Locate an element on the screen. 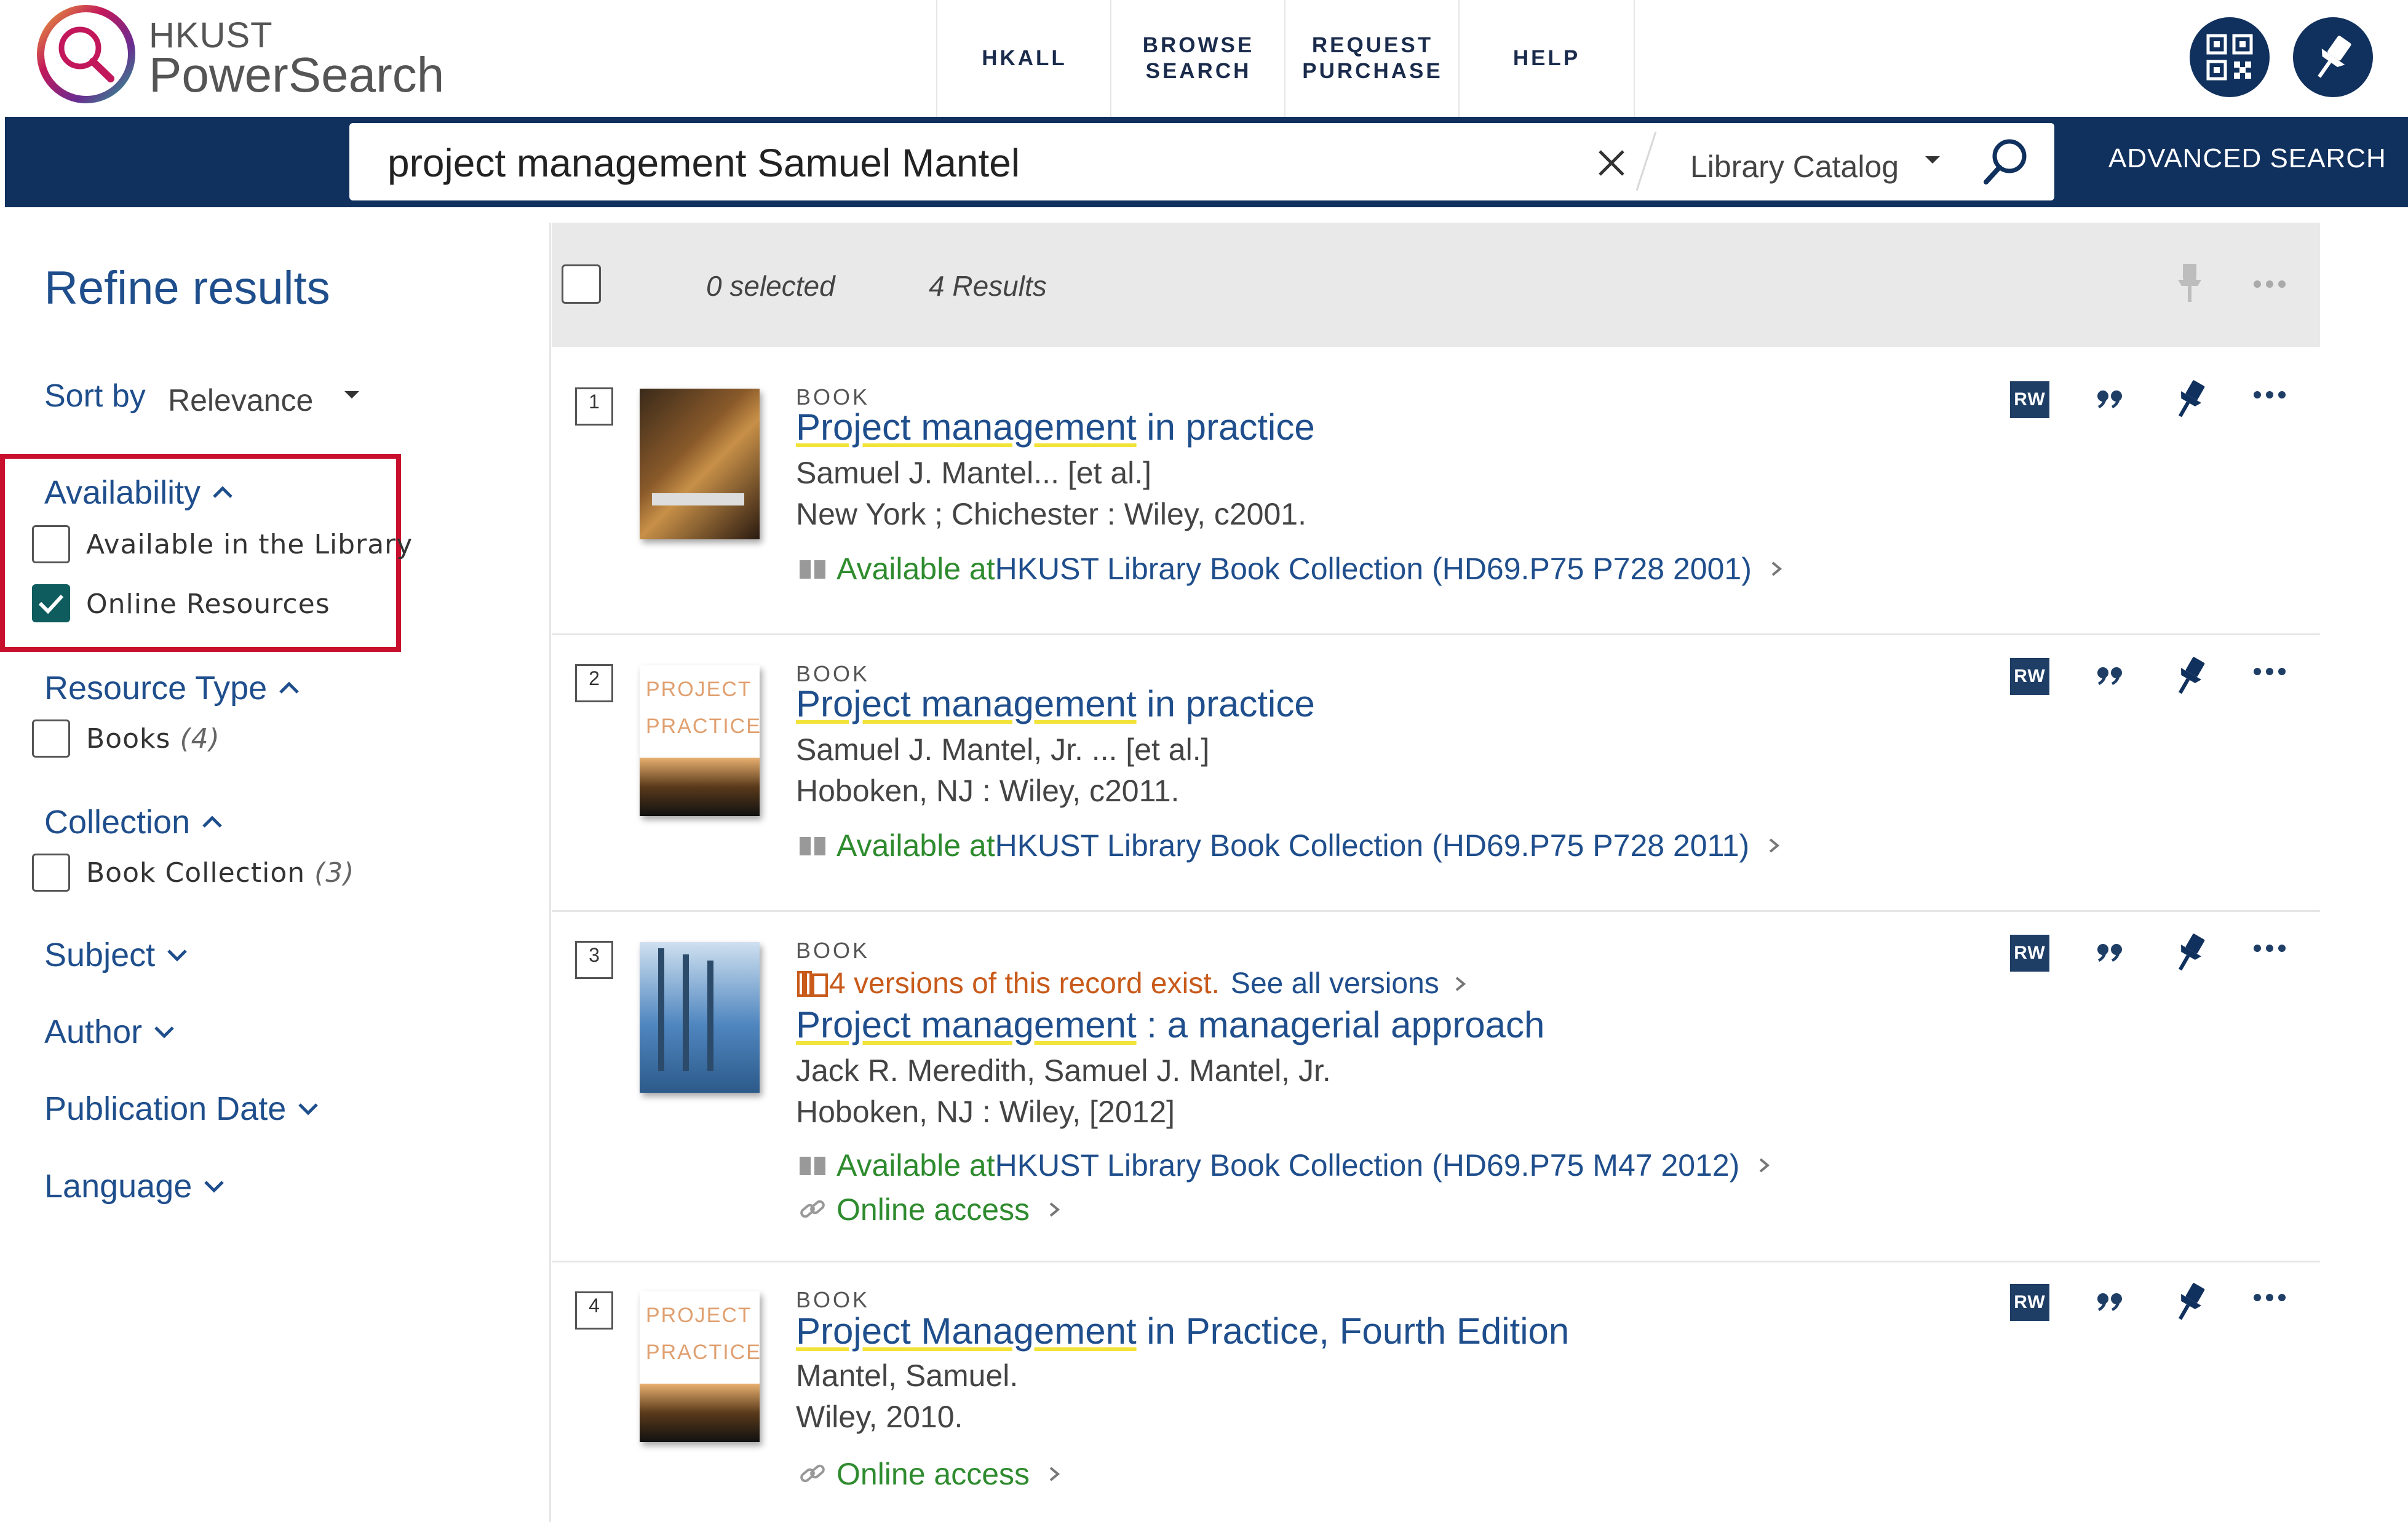 This screenshot has height=1522, width=2408. facet-collection-heading: Collection is located at coordinates (134, 822).